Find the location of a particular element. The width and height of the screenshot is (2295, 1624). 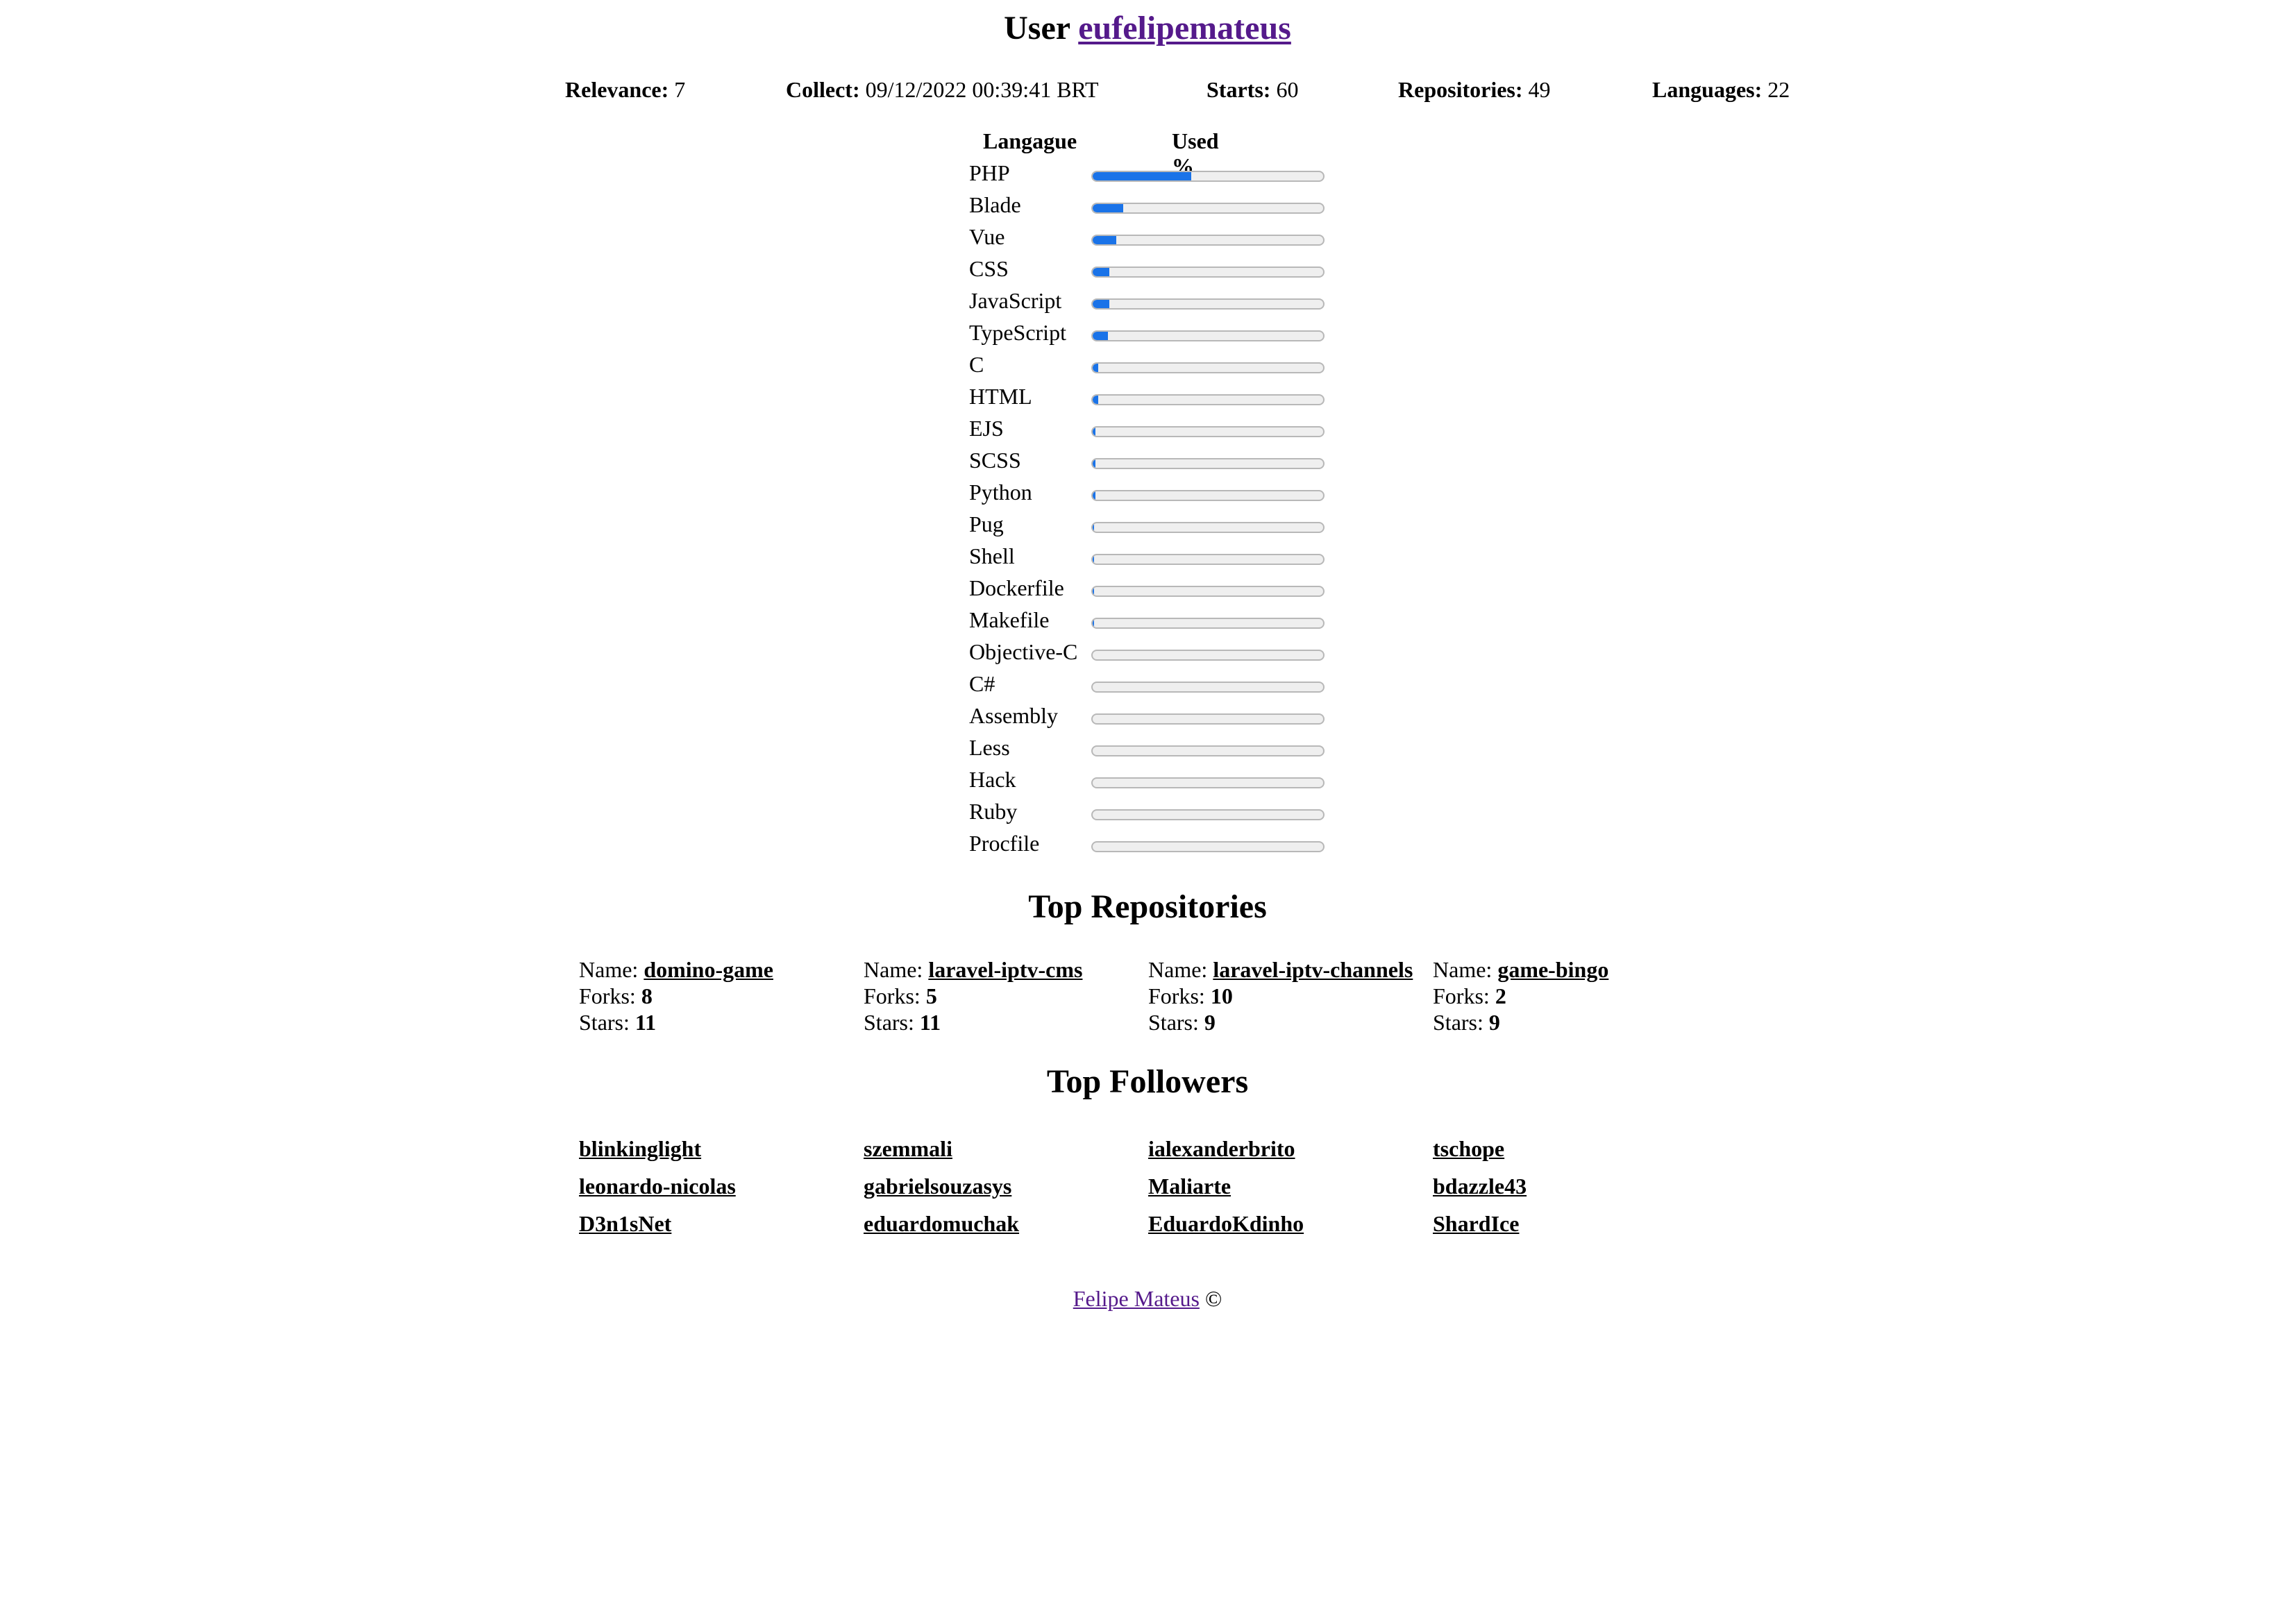

follower-link: D3n1sNet is located at coordinates (625, 1225).